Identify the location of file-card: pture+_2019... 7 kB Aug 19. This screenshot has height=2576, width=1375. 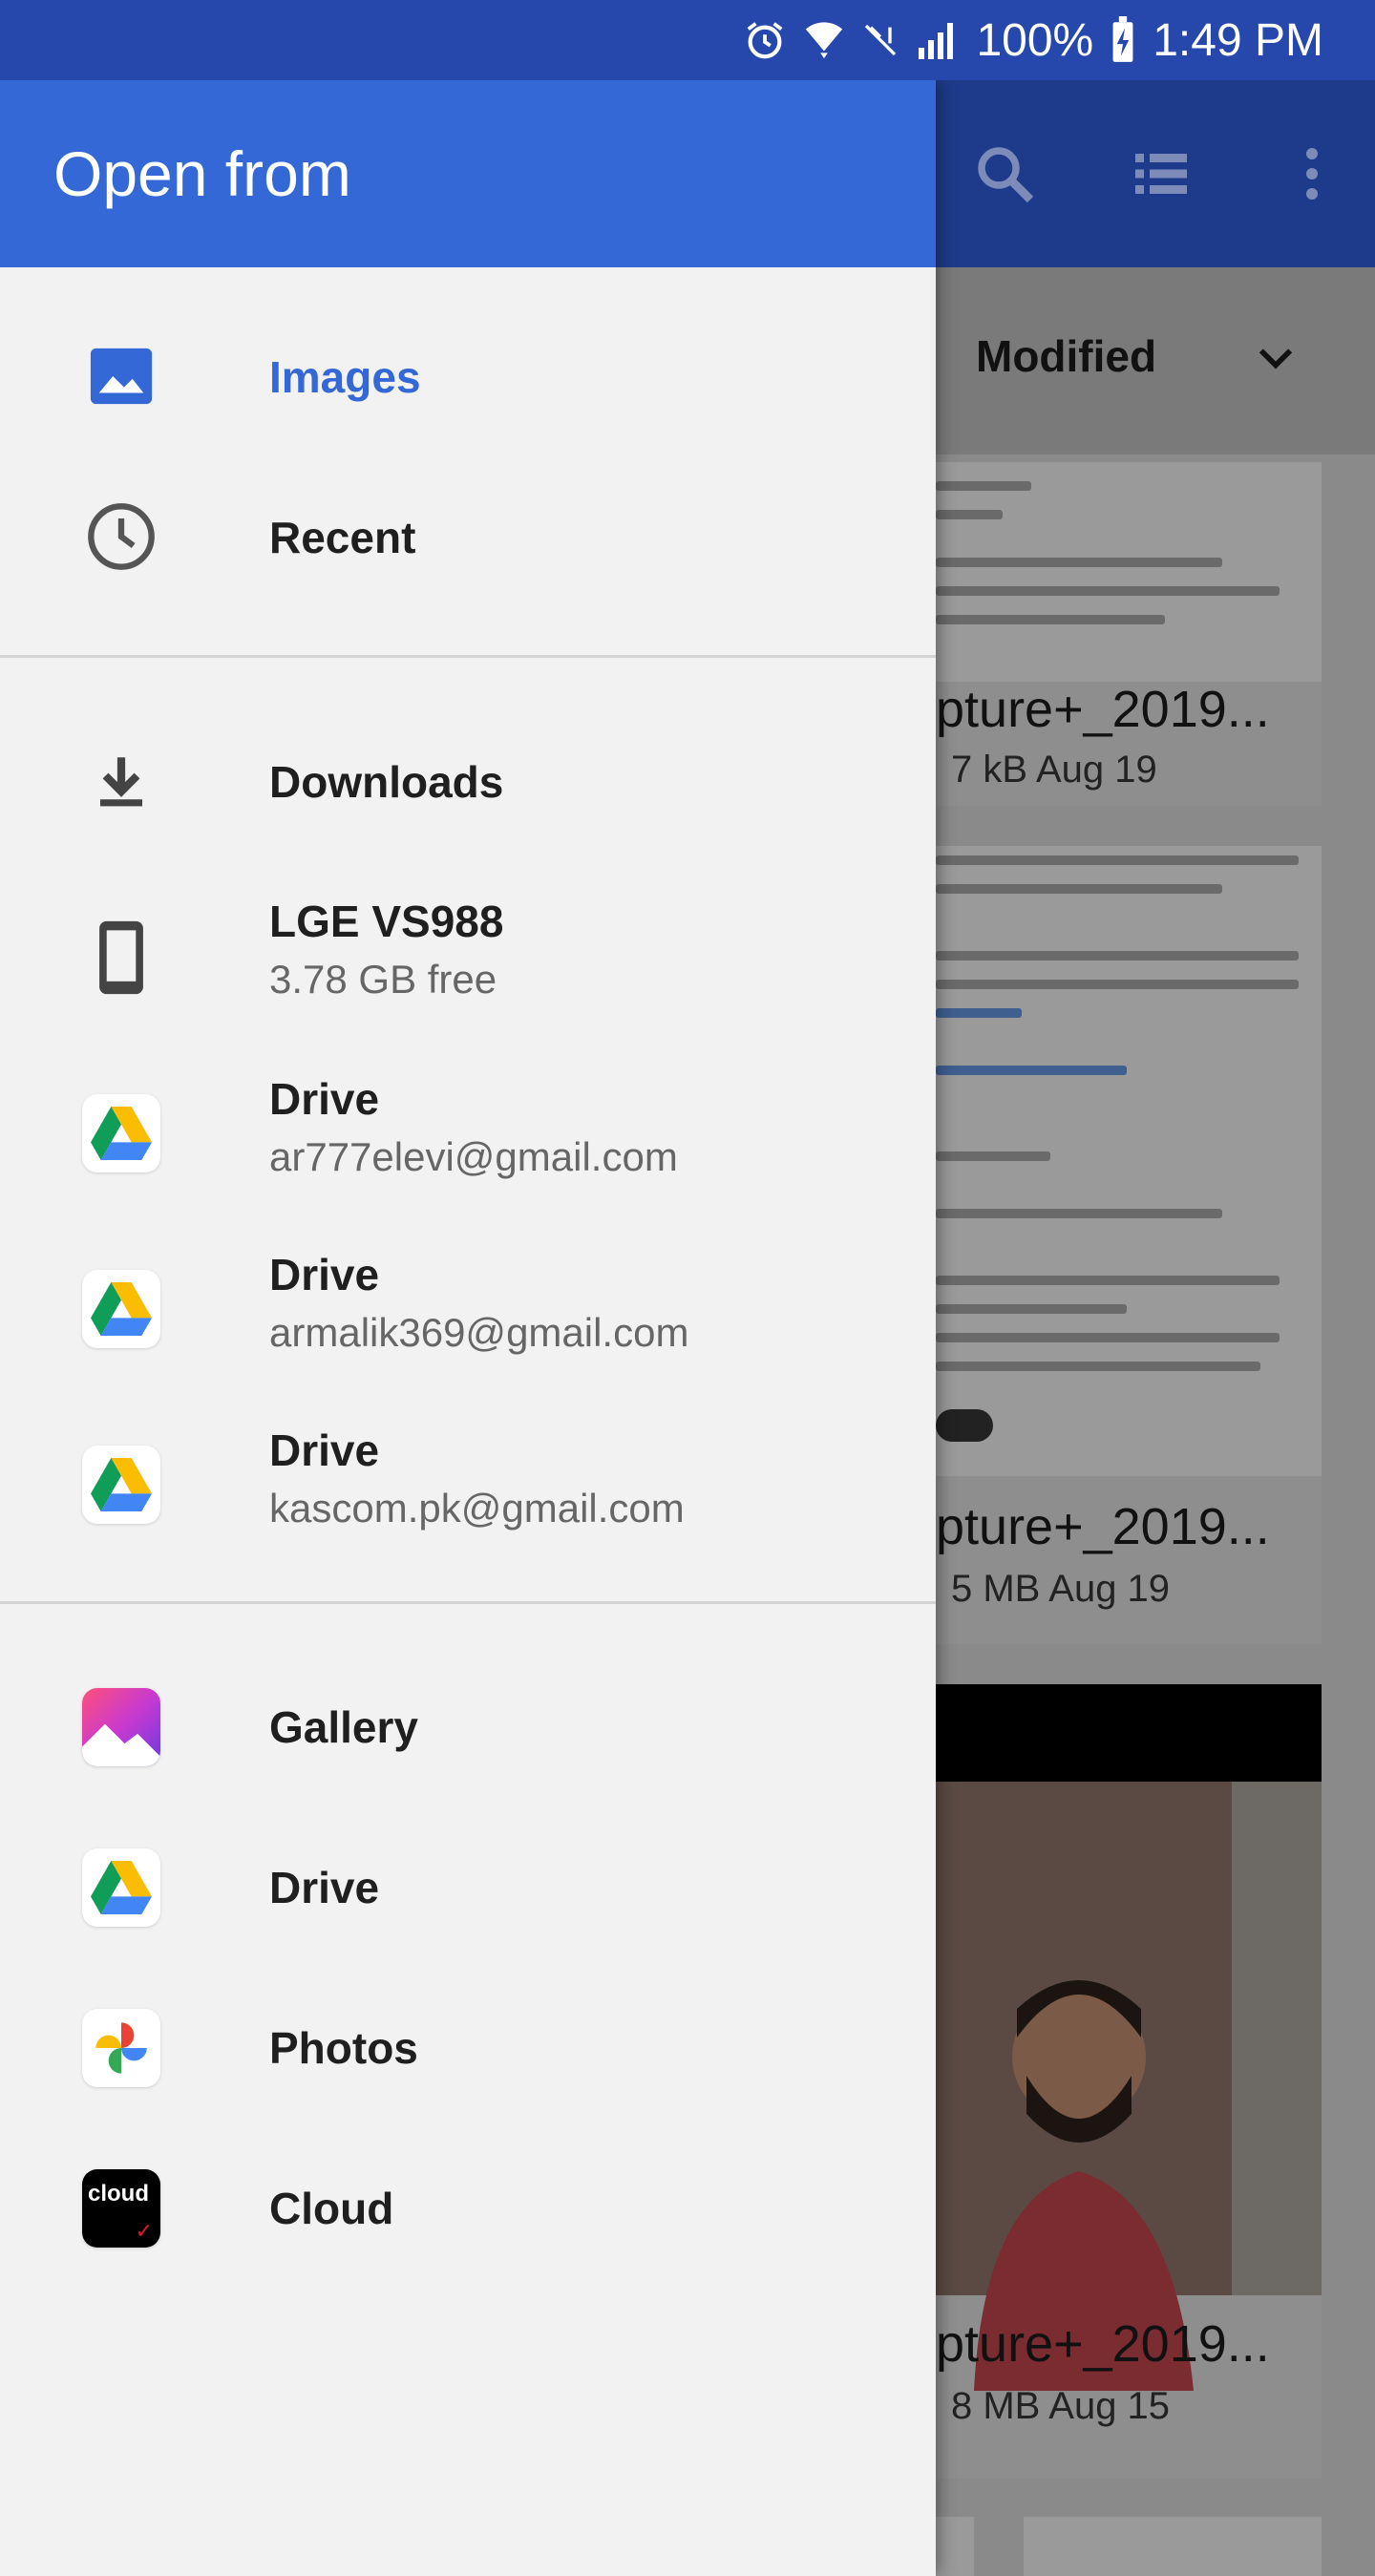
(1129, 634).